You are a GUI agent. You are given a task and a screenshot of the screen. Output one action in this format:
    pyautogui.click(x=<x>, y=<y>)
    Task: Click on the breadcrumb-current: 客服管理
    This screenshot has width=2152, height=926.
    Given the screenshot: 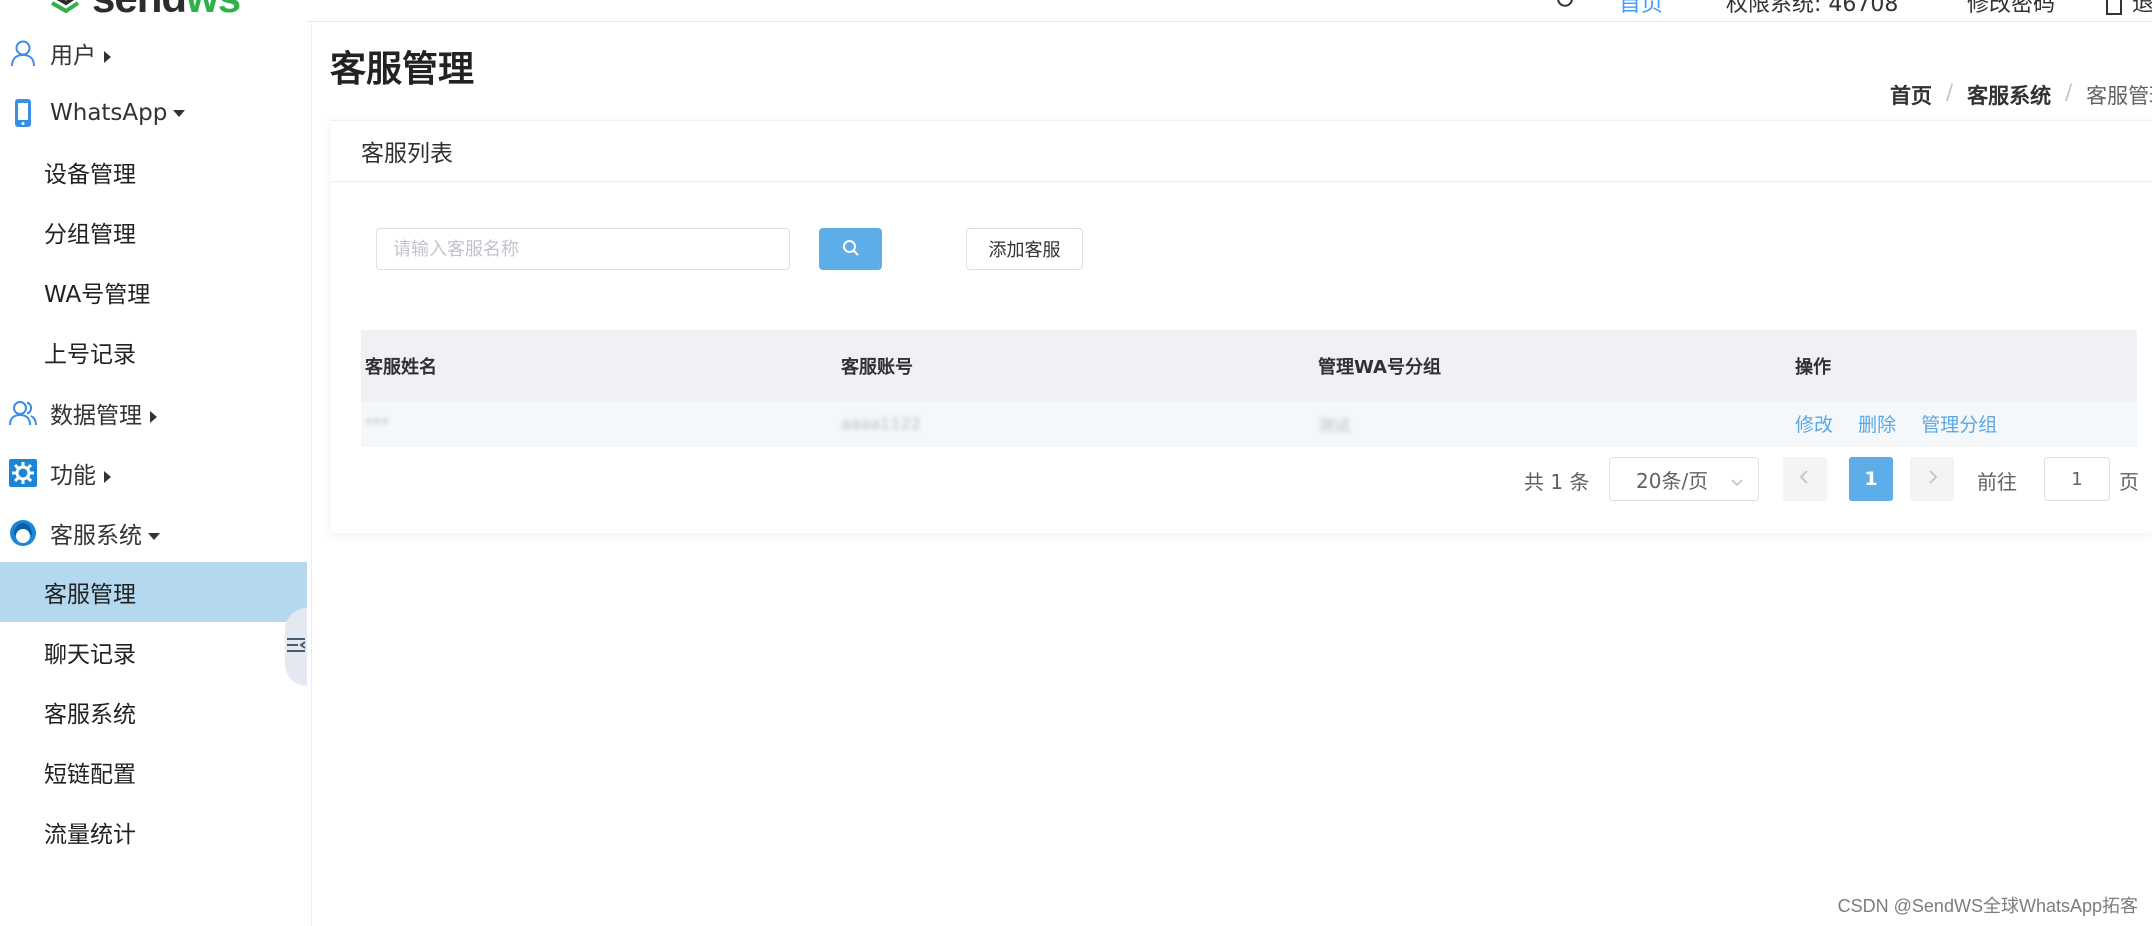 What is the action you would take?
    pyautogui.click(x=2119, y=96)
    